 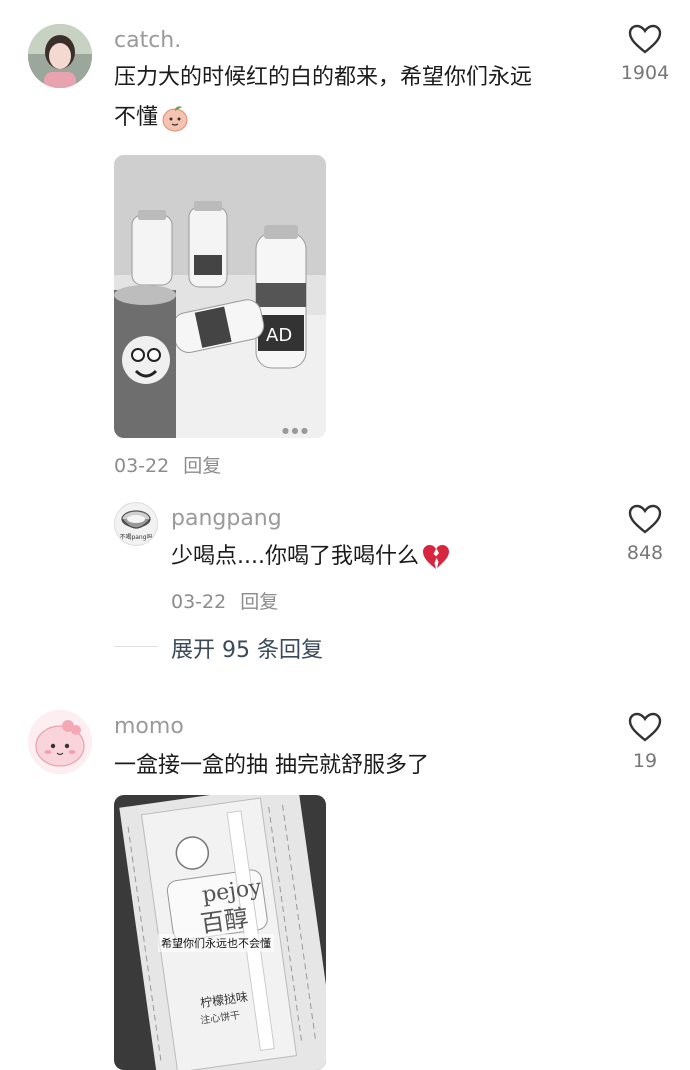 I want to click on comment-image: pejoy 百醇 希望你们永远也不会懂 柠檬挞味 注心饼干, so click(x=220, y=932).